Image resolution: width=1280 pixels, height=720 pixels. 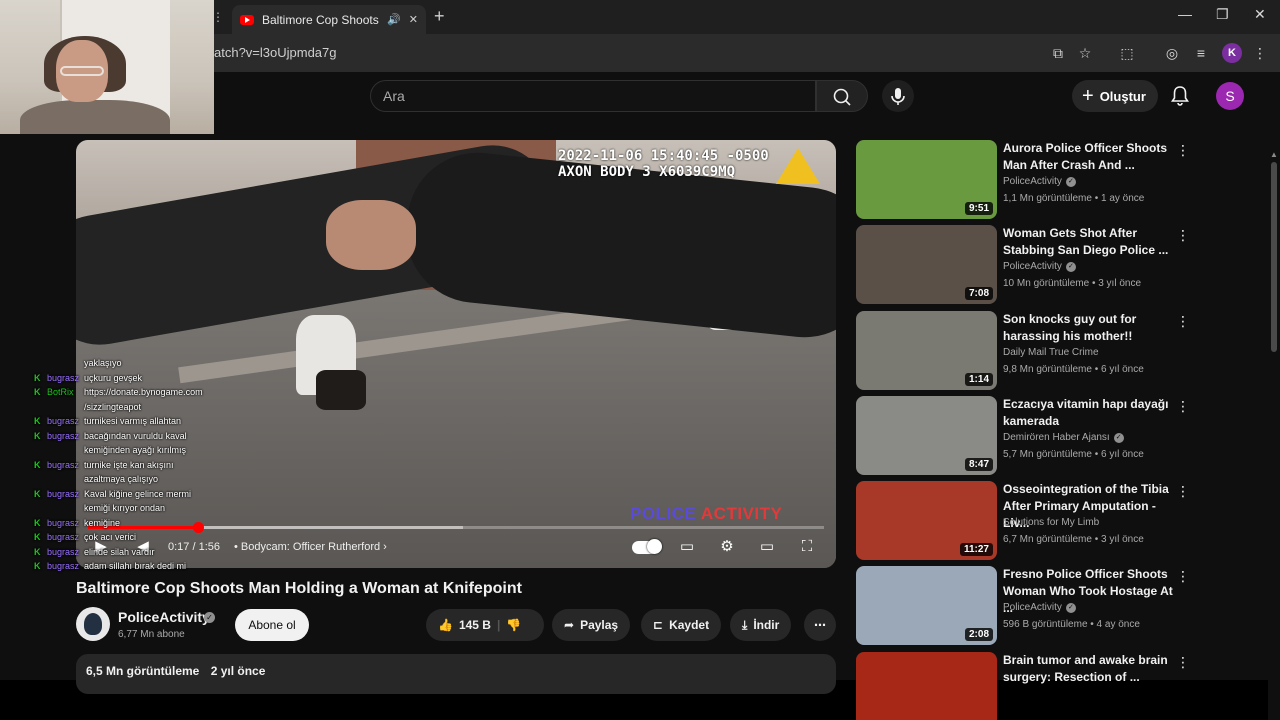 I want to click on like-dislike-group: 👍 145 B | 👎, so click(x=485, y=625).